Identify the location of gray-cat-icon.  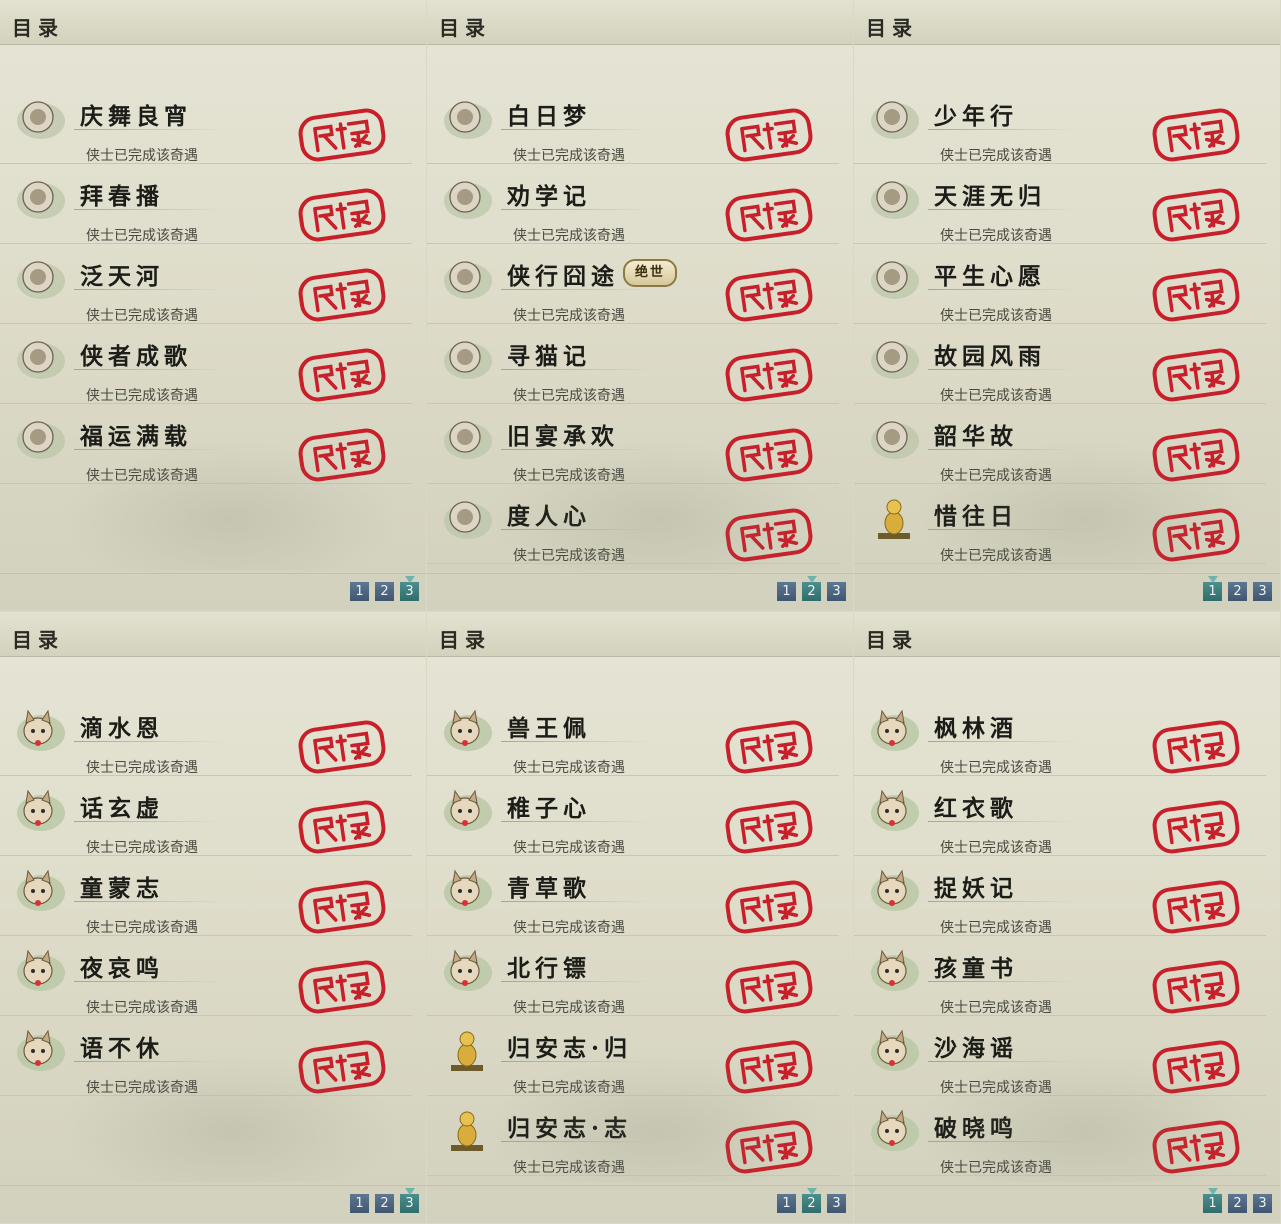
(468, 358).